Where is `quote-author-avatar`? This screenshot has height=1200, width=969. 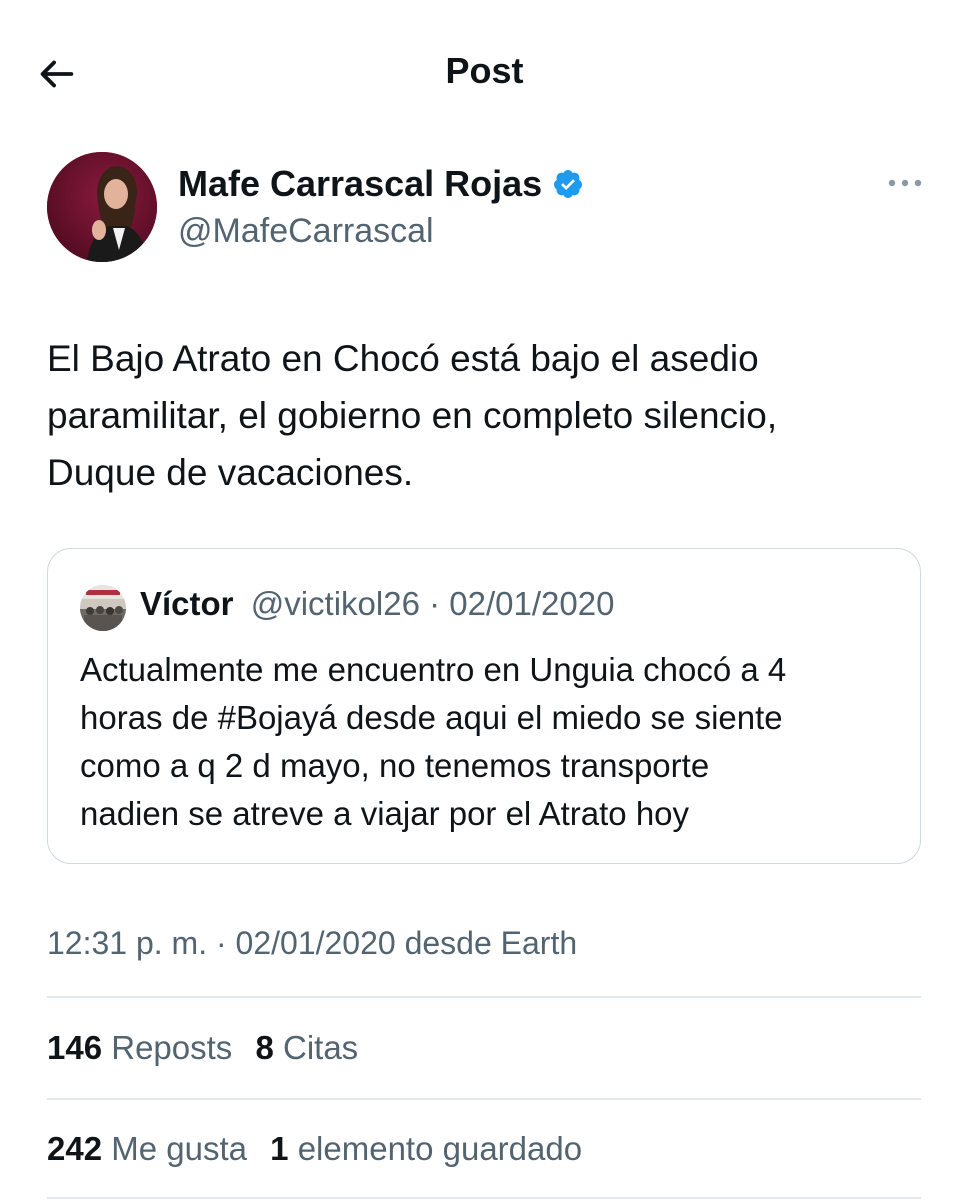
quote-author-avatar is located at coordinates (103, 608).